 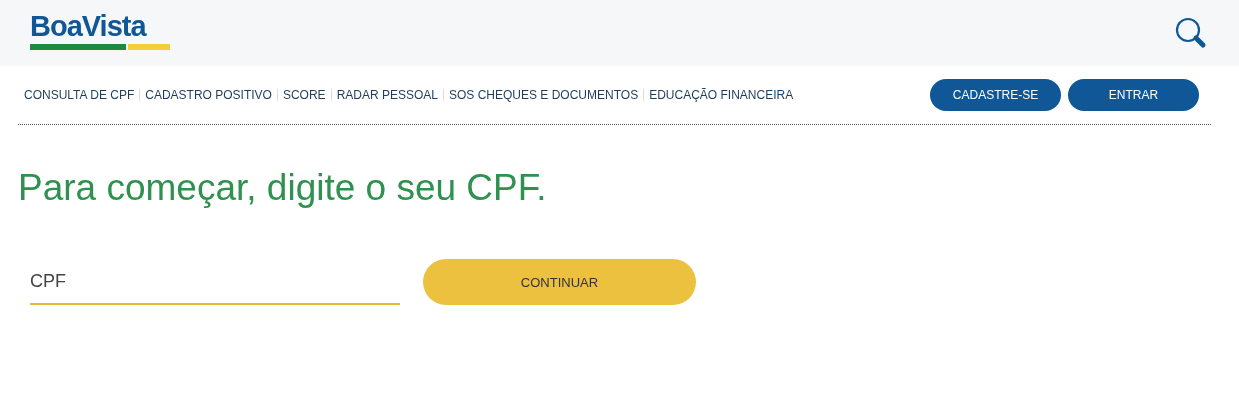 I want to click on nav-link: RADAR PESSOAL, so click(x=386, y=95).